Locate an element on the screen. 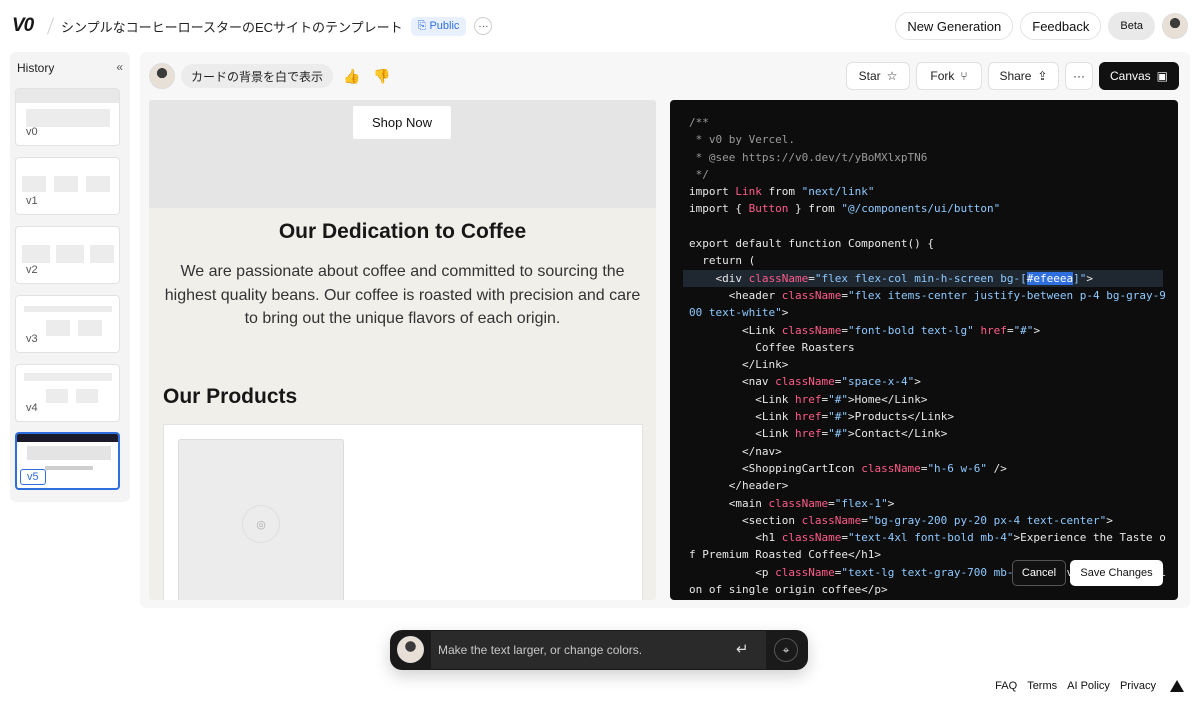 The height and width of the screenshot is (702, 1200). footer-links: FAQ Terms AI Policy Privacy is located at coordinates (1089, 686).